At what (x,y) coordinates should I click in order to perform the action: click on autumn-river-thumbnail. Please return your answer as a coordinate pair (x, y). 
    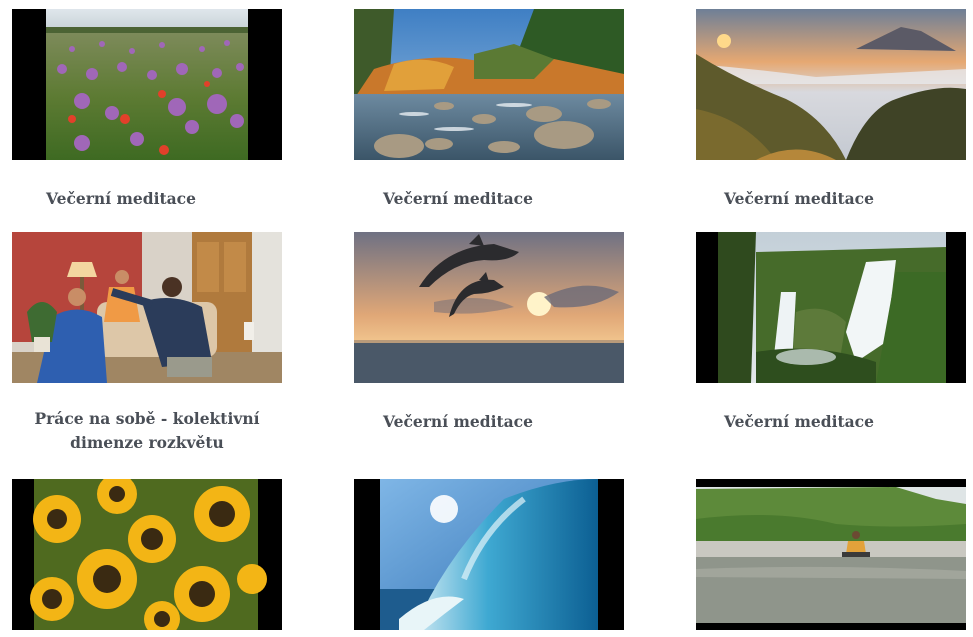
    Looking at the image, I should click on (489, 84).